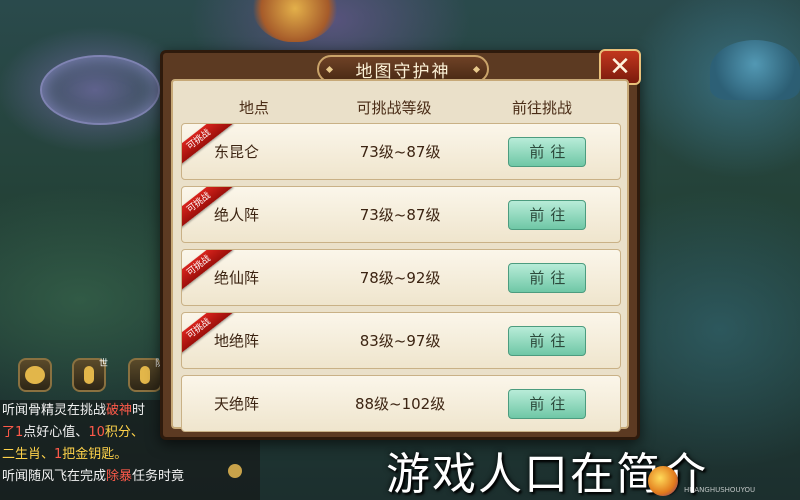 The image size is (800, 500). I want to click on table-row: 天绝阵 88级~102级 前往, so click(401, 403).